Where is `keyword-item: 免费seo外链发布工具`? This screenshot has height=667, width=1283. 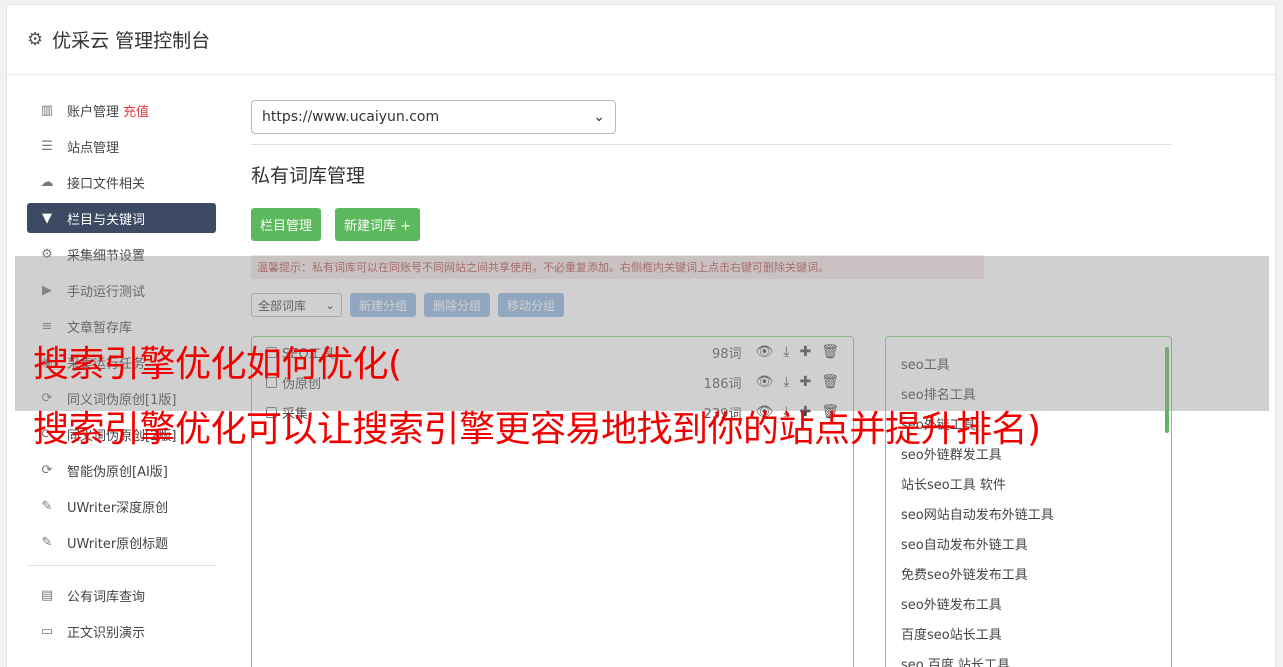 keyword-item: 免费seo外链发布工具 is located at coordinates (1028, 573).